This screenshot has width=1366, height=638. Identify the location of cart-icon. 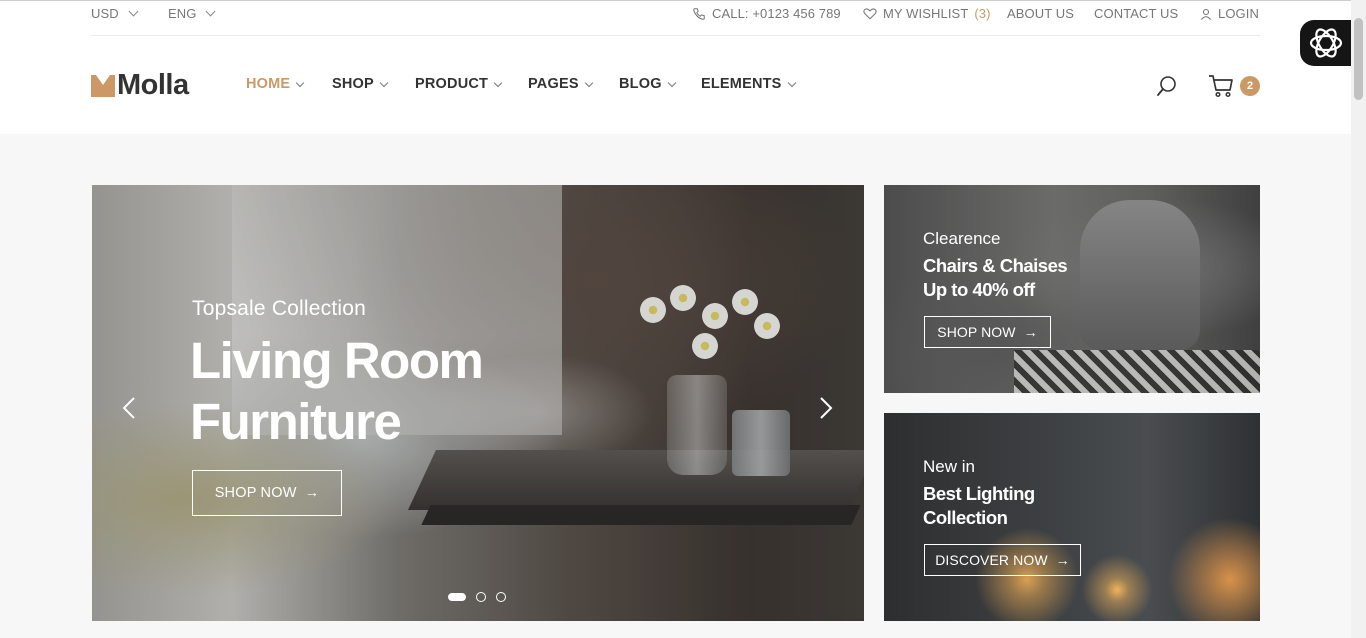
(1221, 86).